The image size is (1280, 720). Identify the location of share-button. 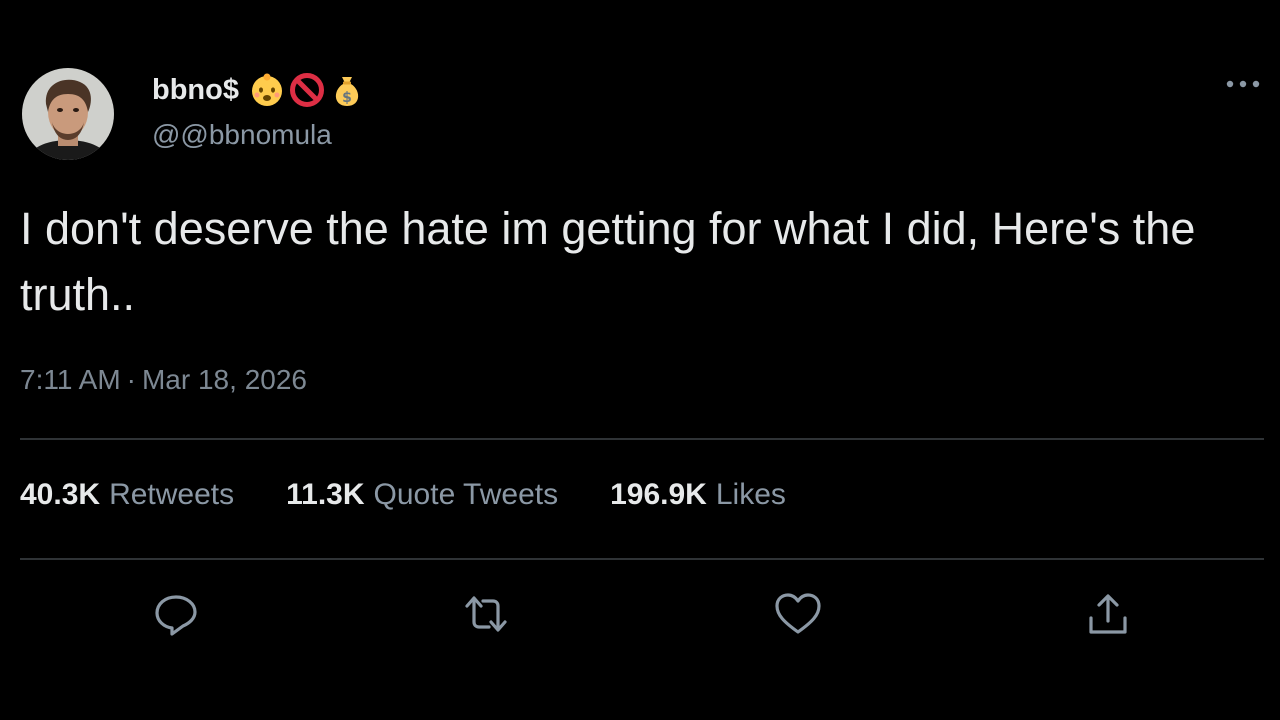
(1108, 614).